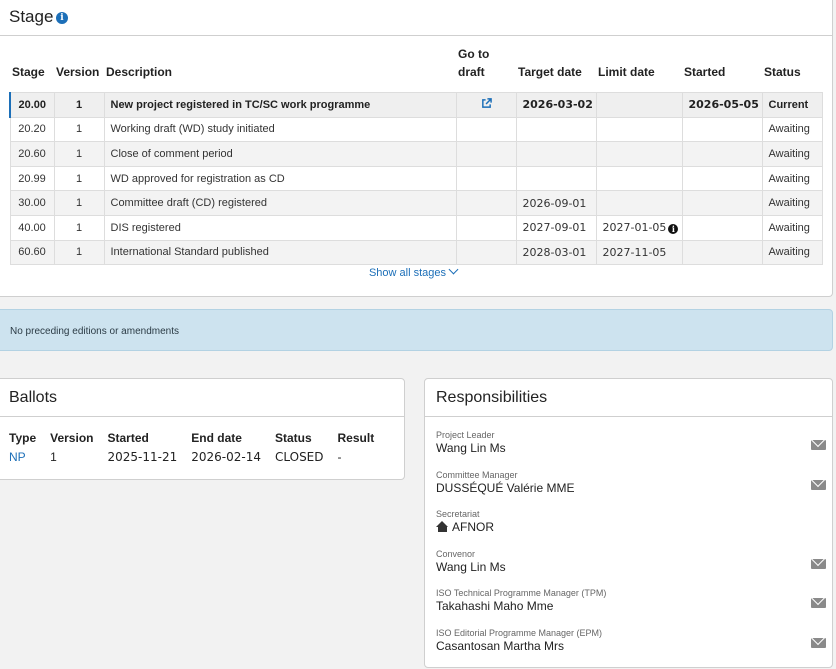 This screenshot has height=669, width=836. What do you see at coordinates (32, 154) in the screenshot?
I see `stage-code: 20.60` at bounding box center [32, 154].